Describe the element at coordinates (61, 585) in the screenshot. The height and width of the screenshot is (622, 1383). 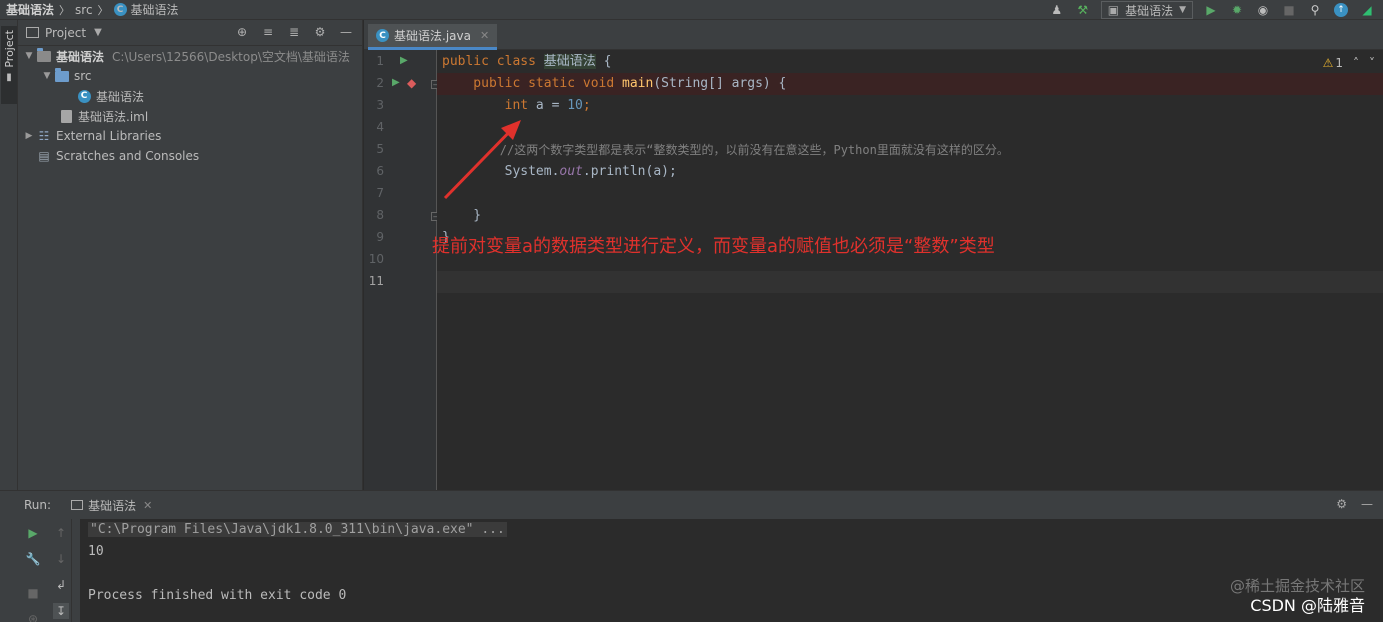
I see `soft-wrap-icon: ↲` at that location.